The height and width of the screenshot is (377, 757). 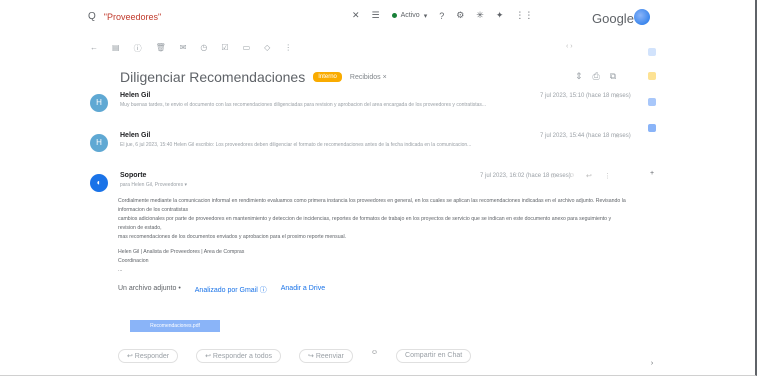 I want to click on emoji-button: ☺, so click(x=374, y=356).